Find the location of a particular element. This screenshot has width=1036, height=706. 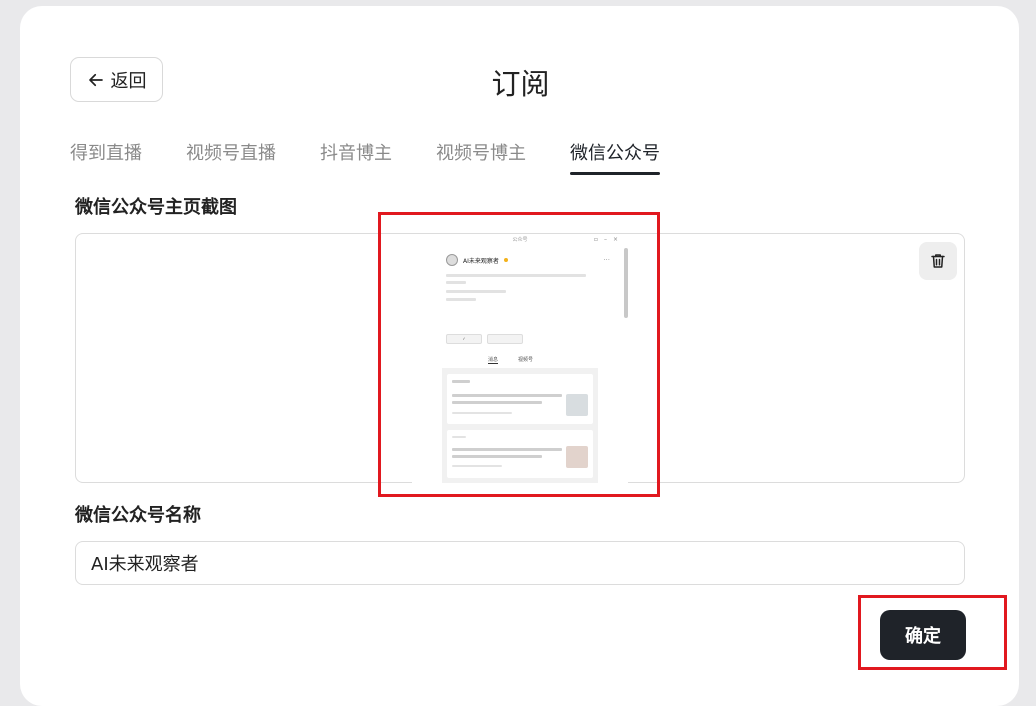

screenshot-section-label: 微信公众号主页截图 is located at coordinates (156, 207).